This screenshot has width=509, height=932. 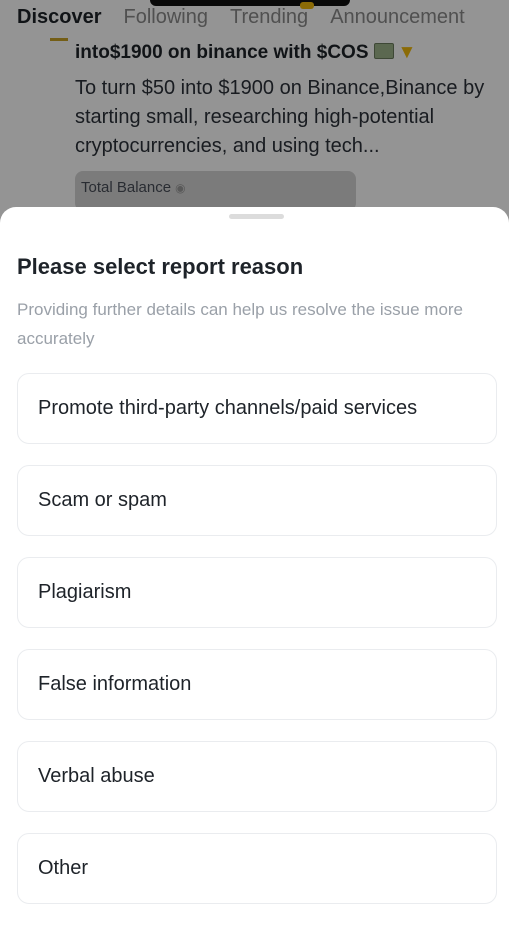 What do you see at coordinates (257, 592) in the screenshot?
I see `reason-option-plagiarism: Plagiarism` at bounding box center [257, 592].